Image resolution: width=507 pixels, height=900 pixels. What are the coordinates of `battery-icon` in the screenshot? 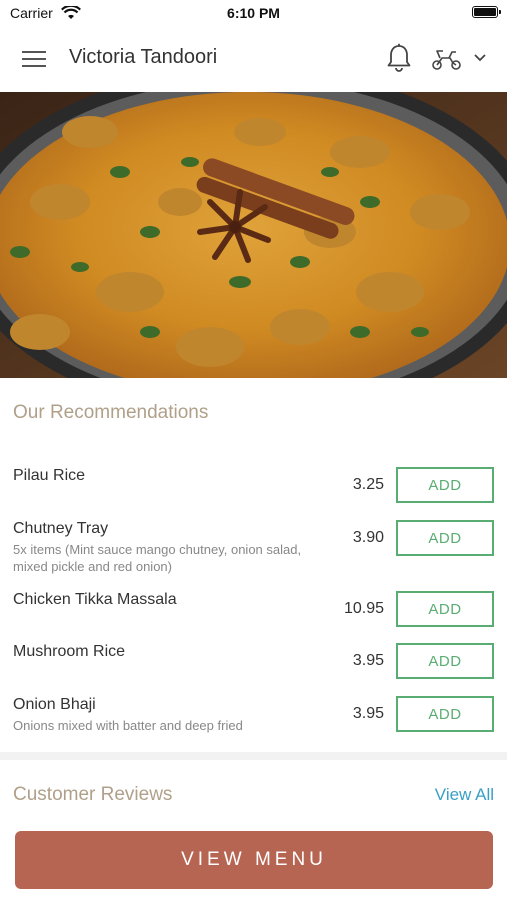 It's located at (486, 12).